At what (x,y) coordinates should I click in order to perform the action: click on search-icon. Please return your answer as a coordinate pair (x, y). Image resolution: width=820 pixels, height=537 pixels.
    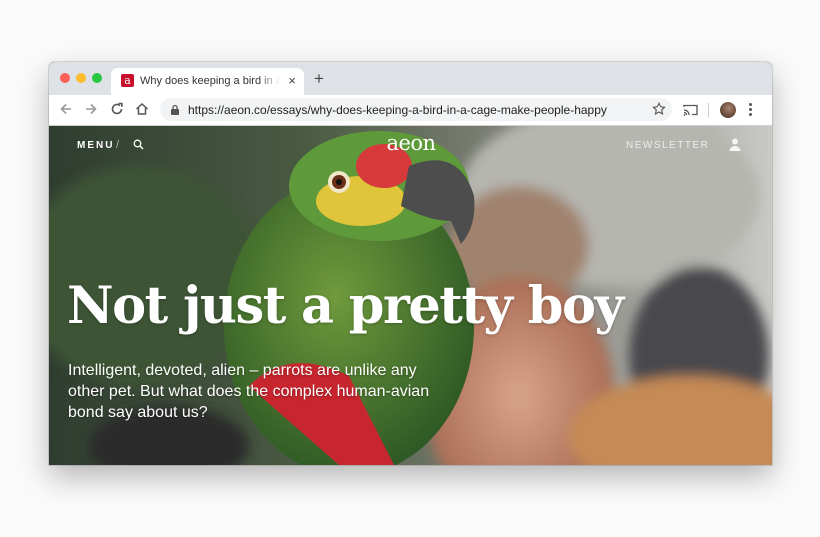
    Looking at the image, I should click on (138, 144).